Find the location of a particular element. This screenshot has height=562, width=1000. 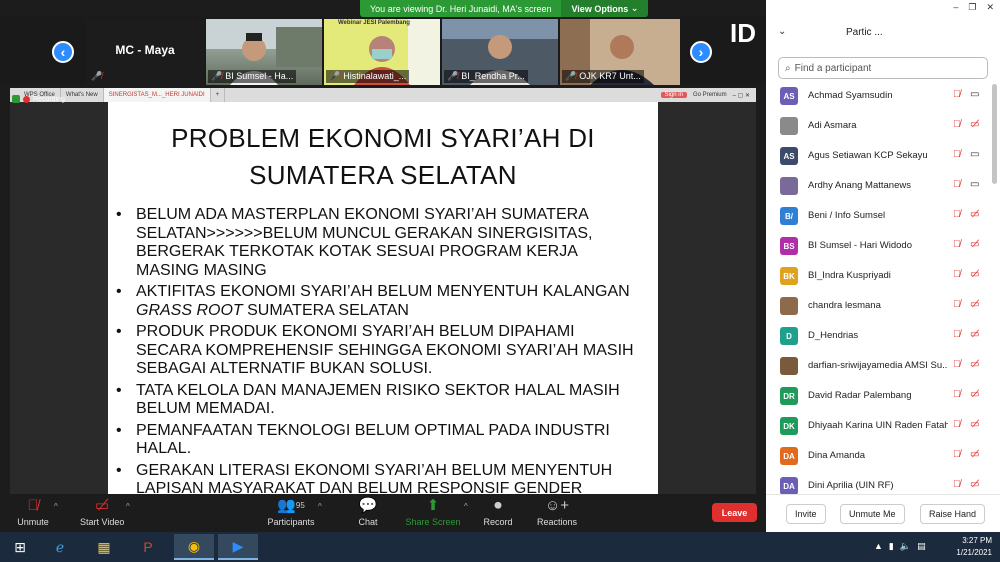

clock-time: 3:27 PM is located at coordinates (977, 540).